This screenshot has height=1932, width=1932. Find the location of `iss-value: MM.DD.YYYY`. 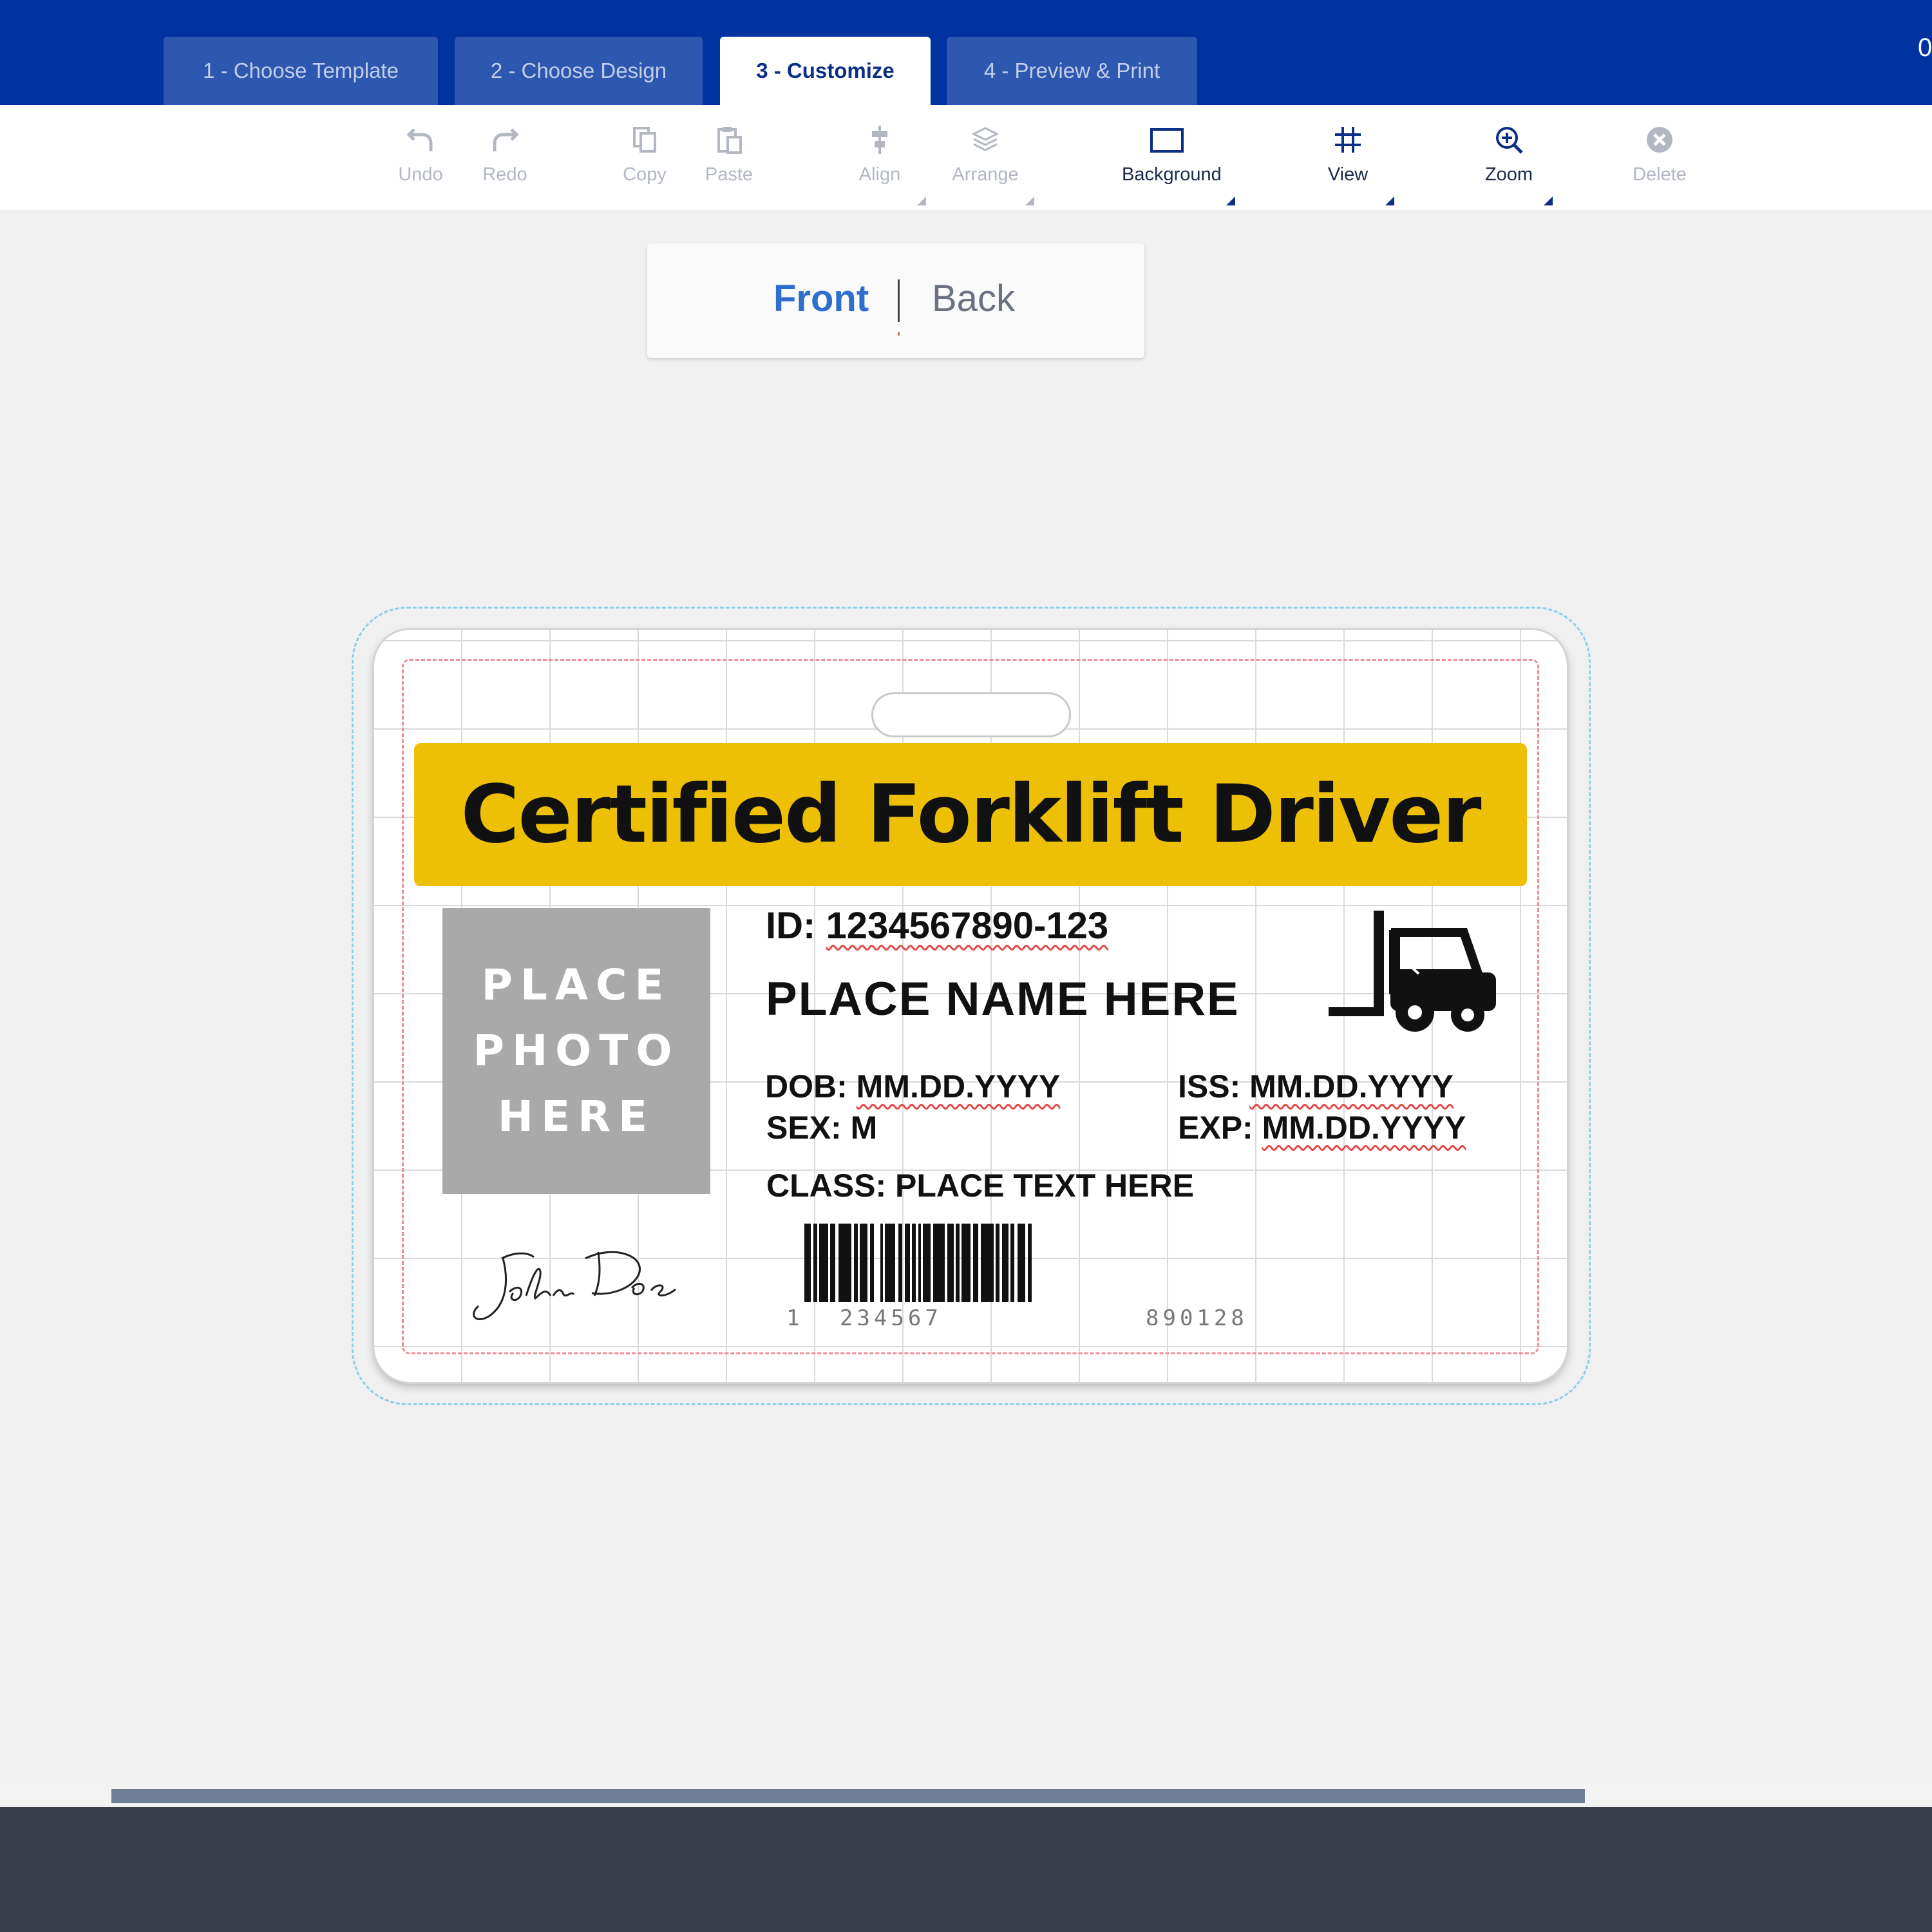

iss-value: MM.DD.YYYY is located at coordinates (1351, 1086).